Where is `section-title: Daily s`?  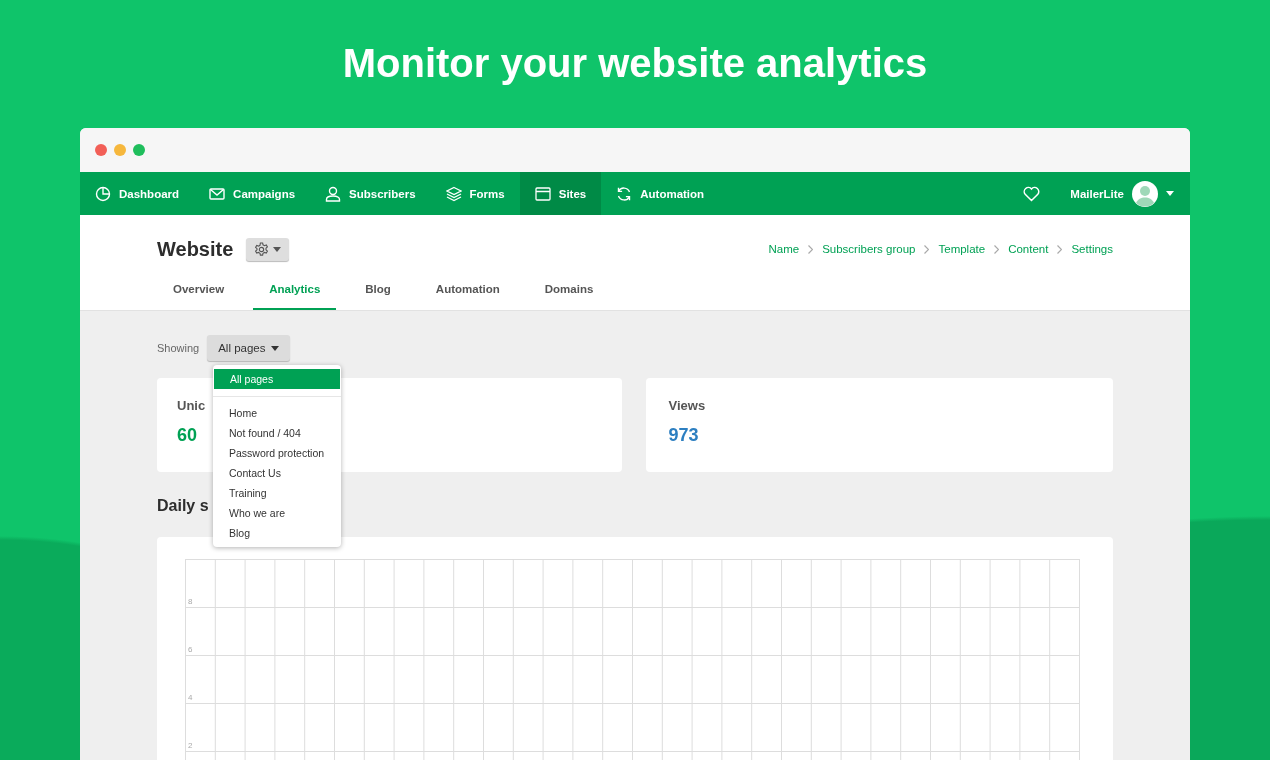 section-title: Daily s is located at coordinates (183, 506).